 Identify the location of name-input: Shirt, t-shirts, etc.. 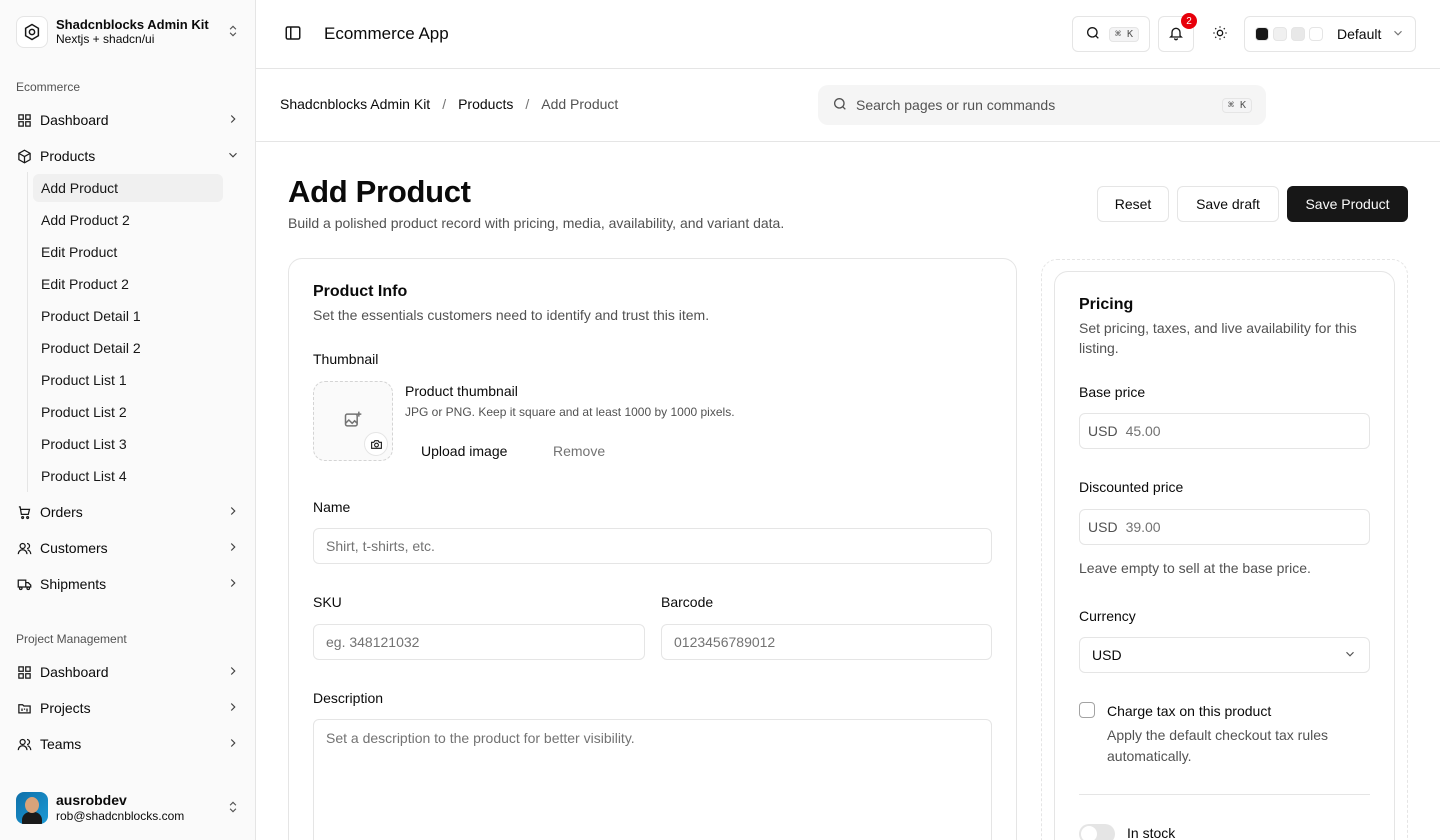
(652, 546).